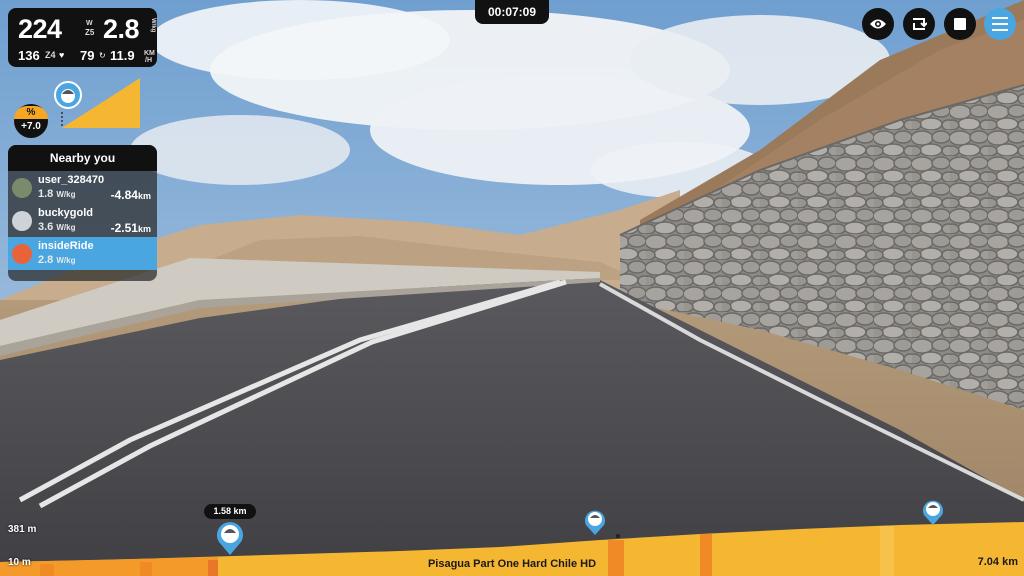 This screenshot has height=576, width=1024. What do you see at coordinates (87, 55) in the screenshot?
I see `cadence-value: 79` at bounding box center [87, 55].